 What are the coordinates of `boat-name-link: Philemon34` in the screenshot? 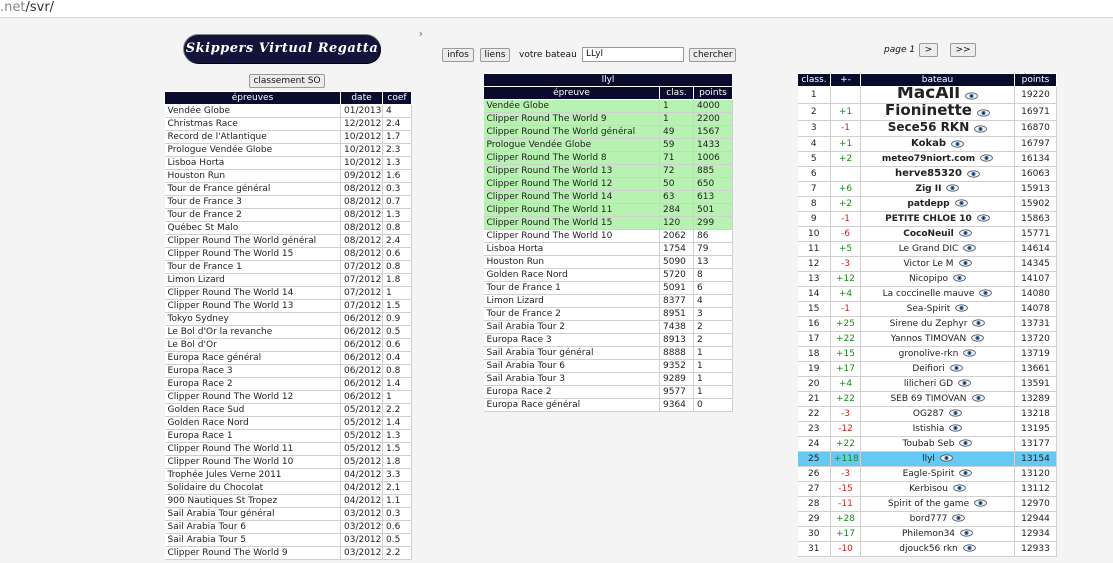 It's located at (928, 534).